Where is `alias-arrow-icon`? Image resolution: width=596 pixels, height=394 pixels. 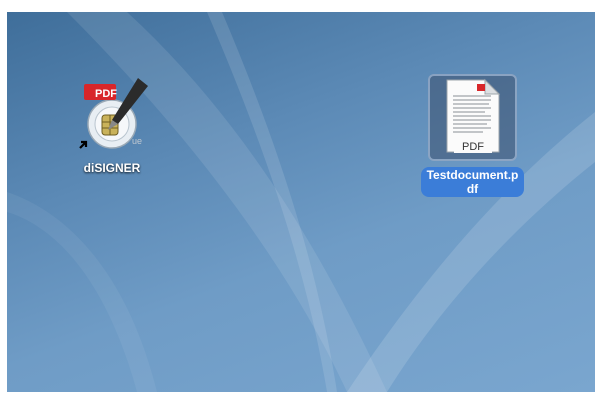 alias-arrow-icon is located at coordinates (83, 144).